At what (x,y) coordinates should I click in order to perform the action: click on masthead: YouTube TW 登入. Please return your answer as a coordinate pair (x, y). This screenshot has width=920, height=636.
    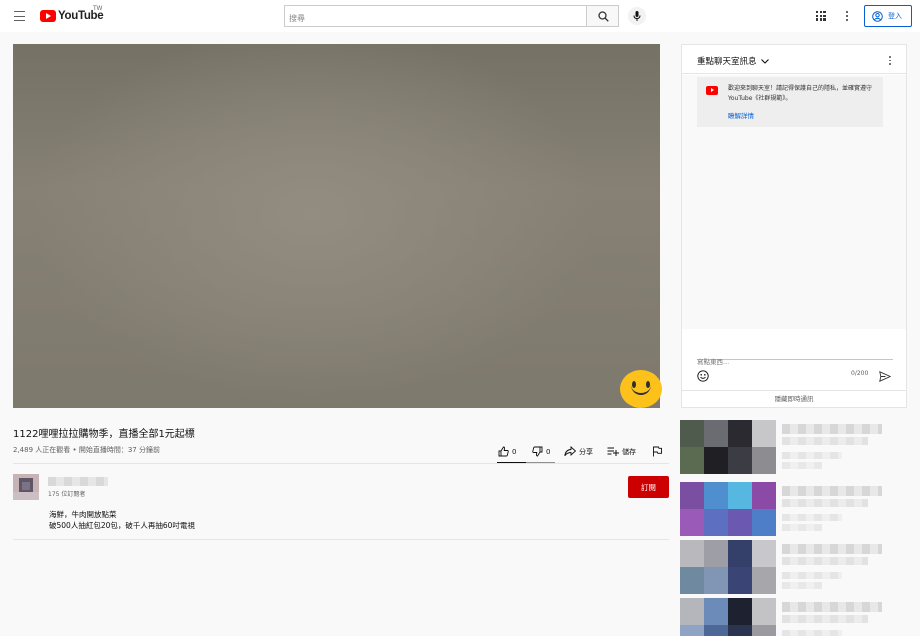
    Looking at the image, I should click on (460, 16).